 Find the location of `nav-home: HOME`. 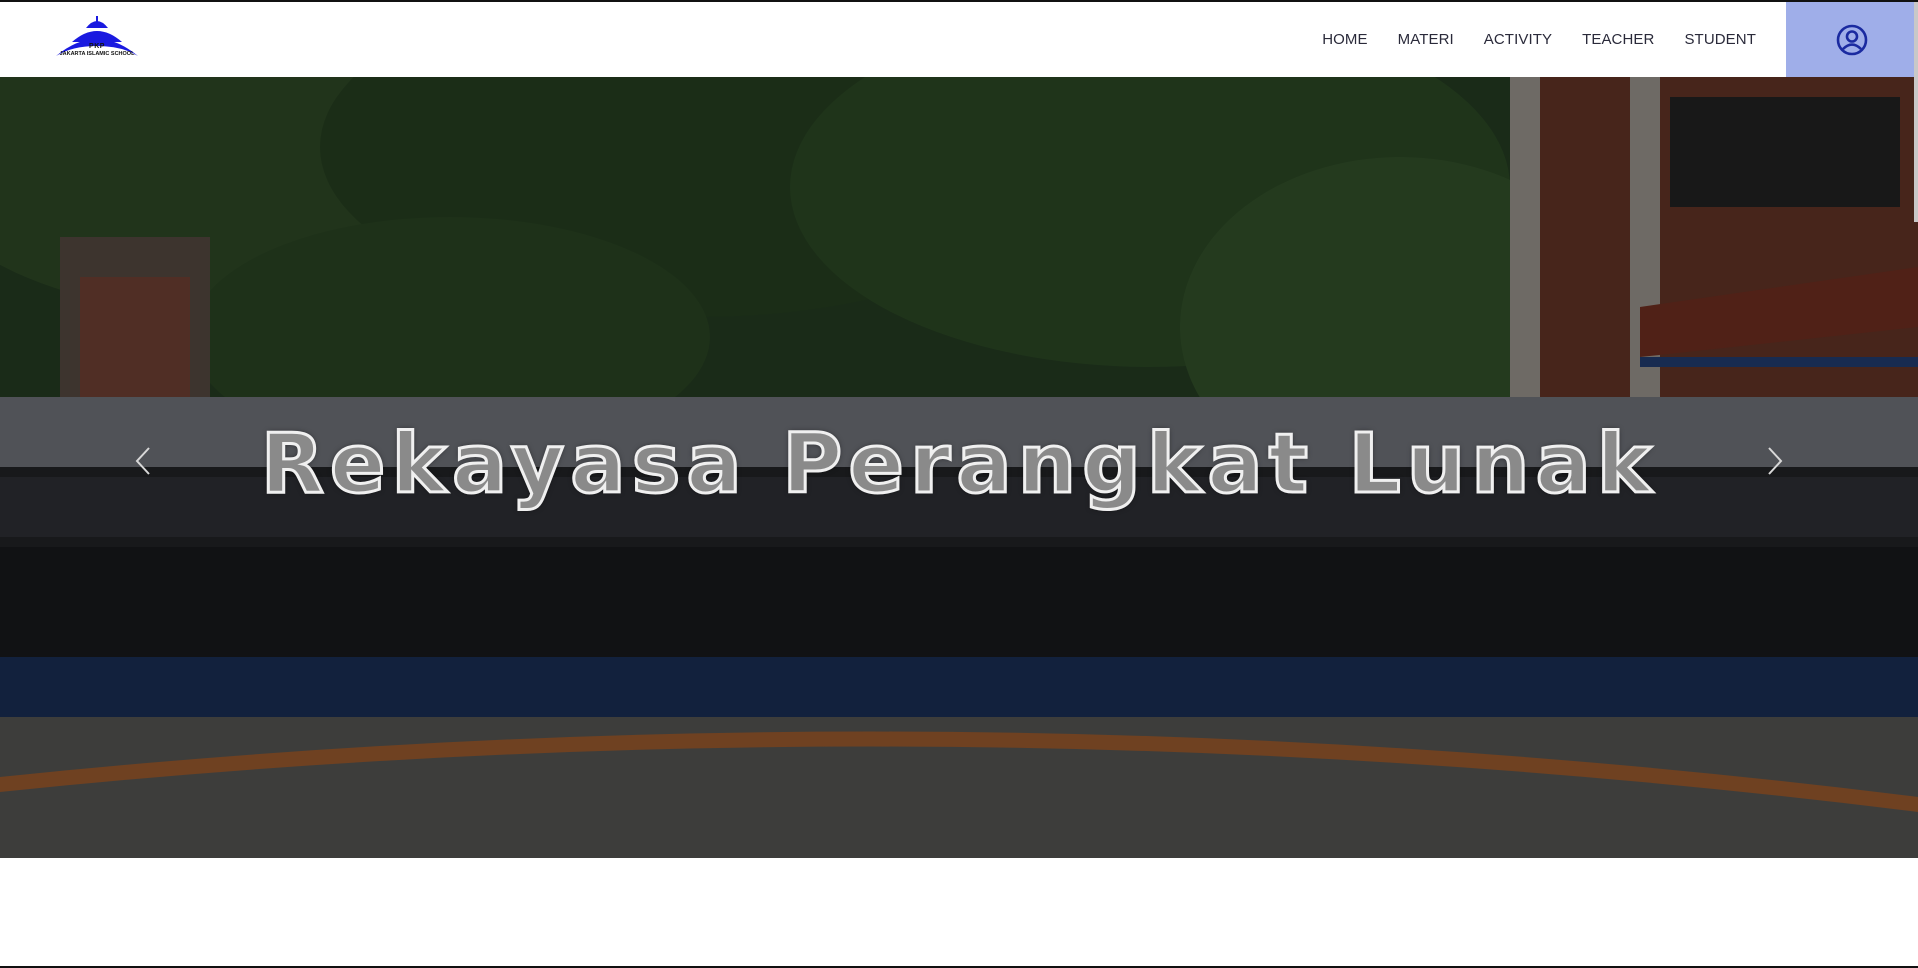

nav-home: HOME is located at coordinates (1344, 39).